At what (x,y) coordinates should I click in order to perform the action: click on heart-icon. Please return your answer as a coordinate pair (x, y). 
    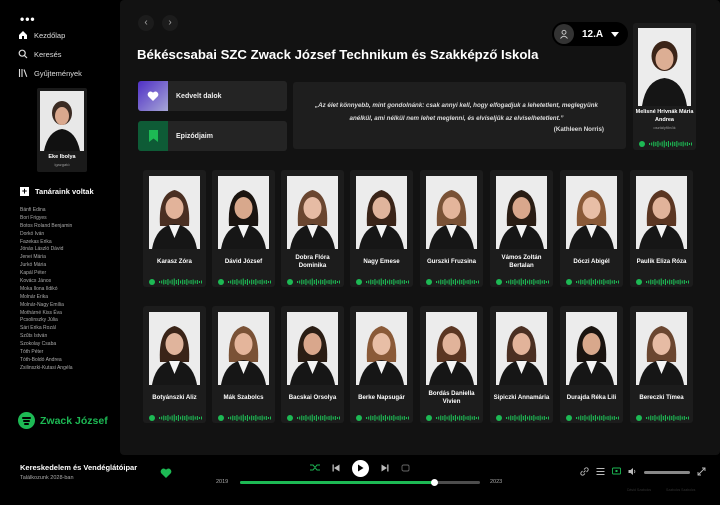
    Looking at the image, I should click on (153, 96).